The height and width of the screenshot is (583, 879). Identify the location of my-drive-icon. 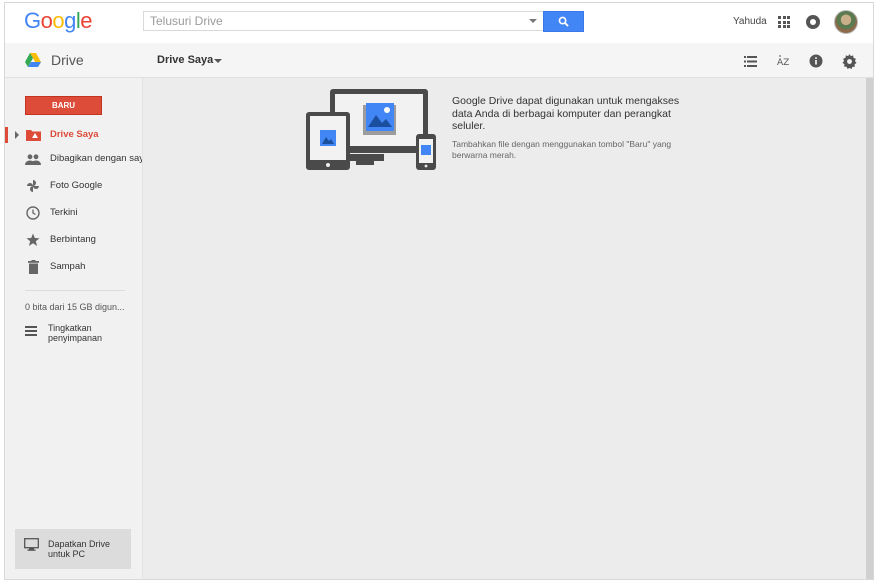
(33, 135).